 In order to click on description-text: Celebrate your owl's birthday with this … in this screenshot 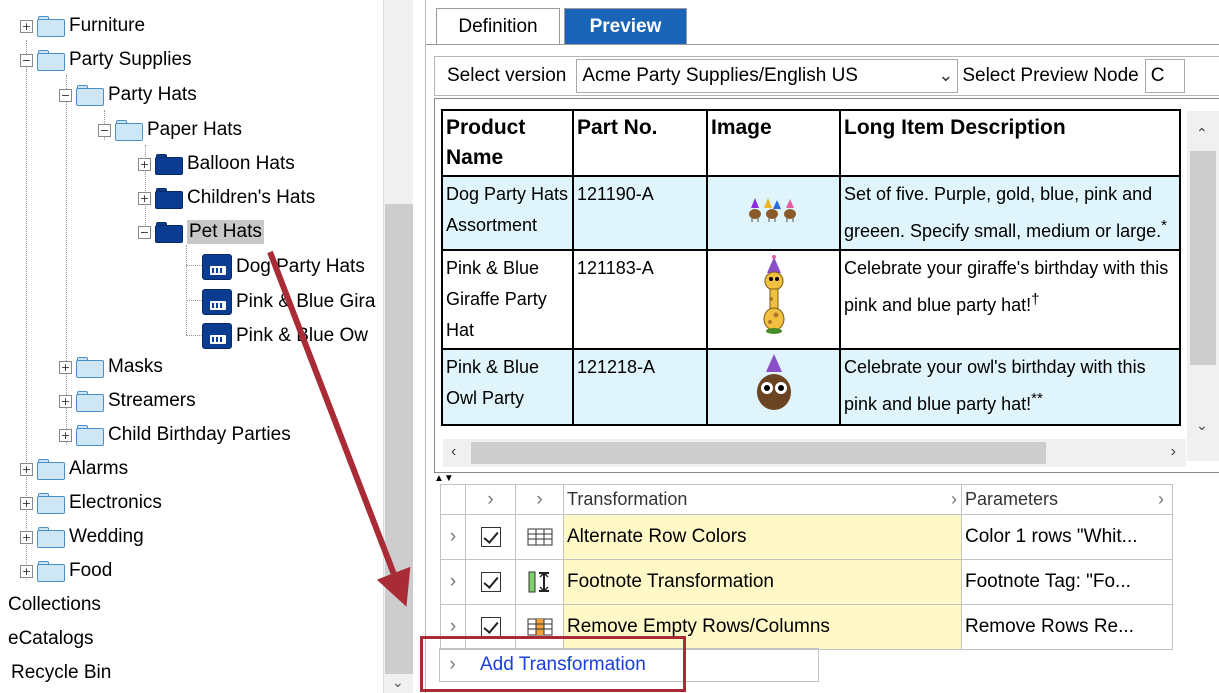, I will do `click(995, 385)`.